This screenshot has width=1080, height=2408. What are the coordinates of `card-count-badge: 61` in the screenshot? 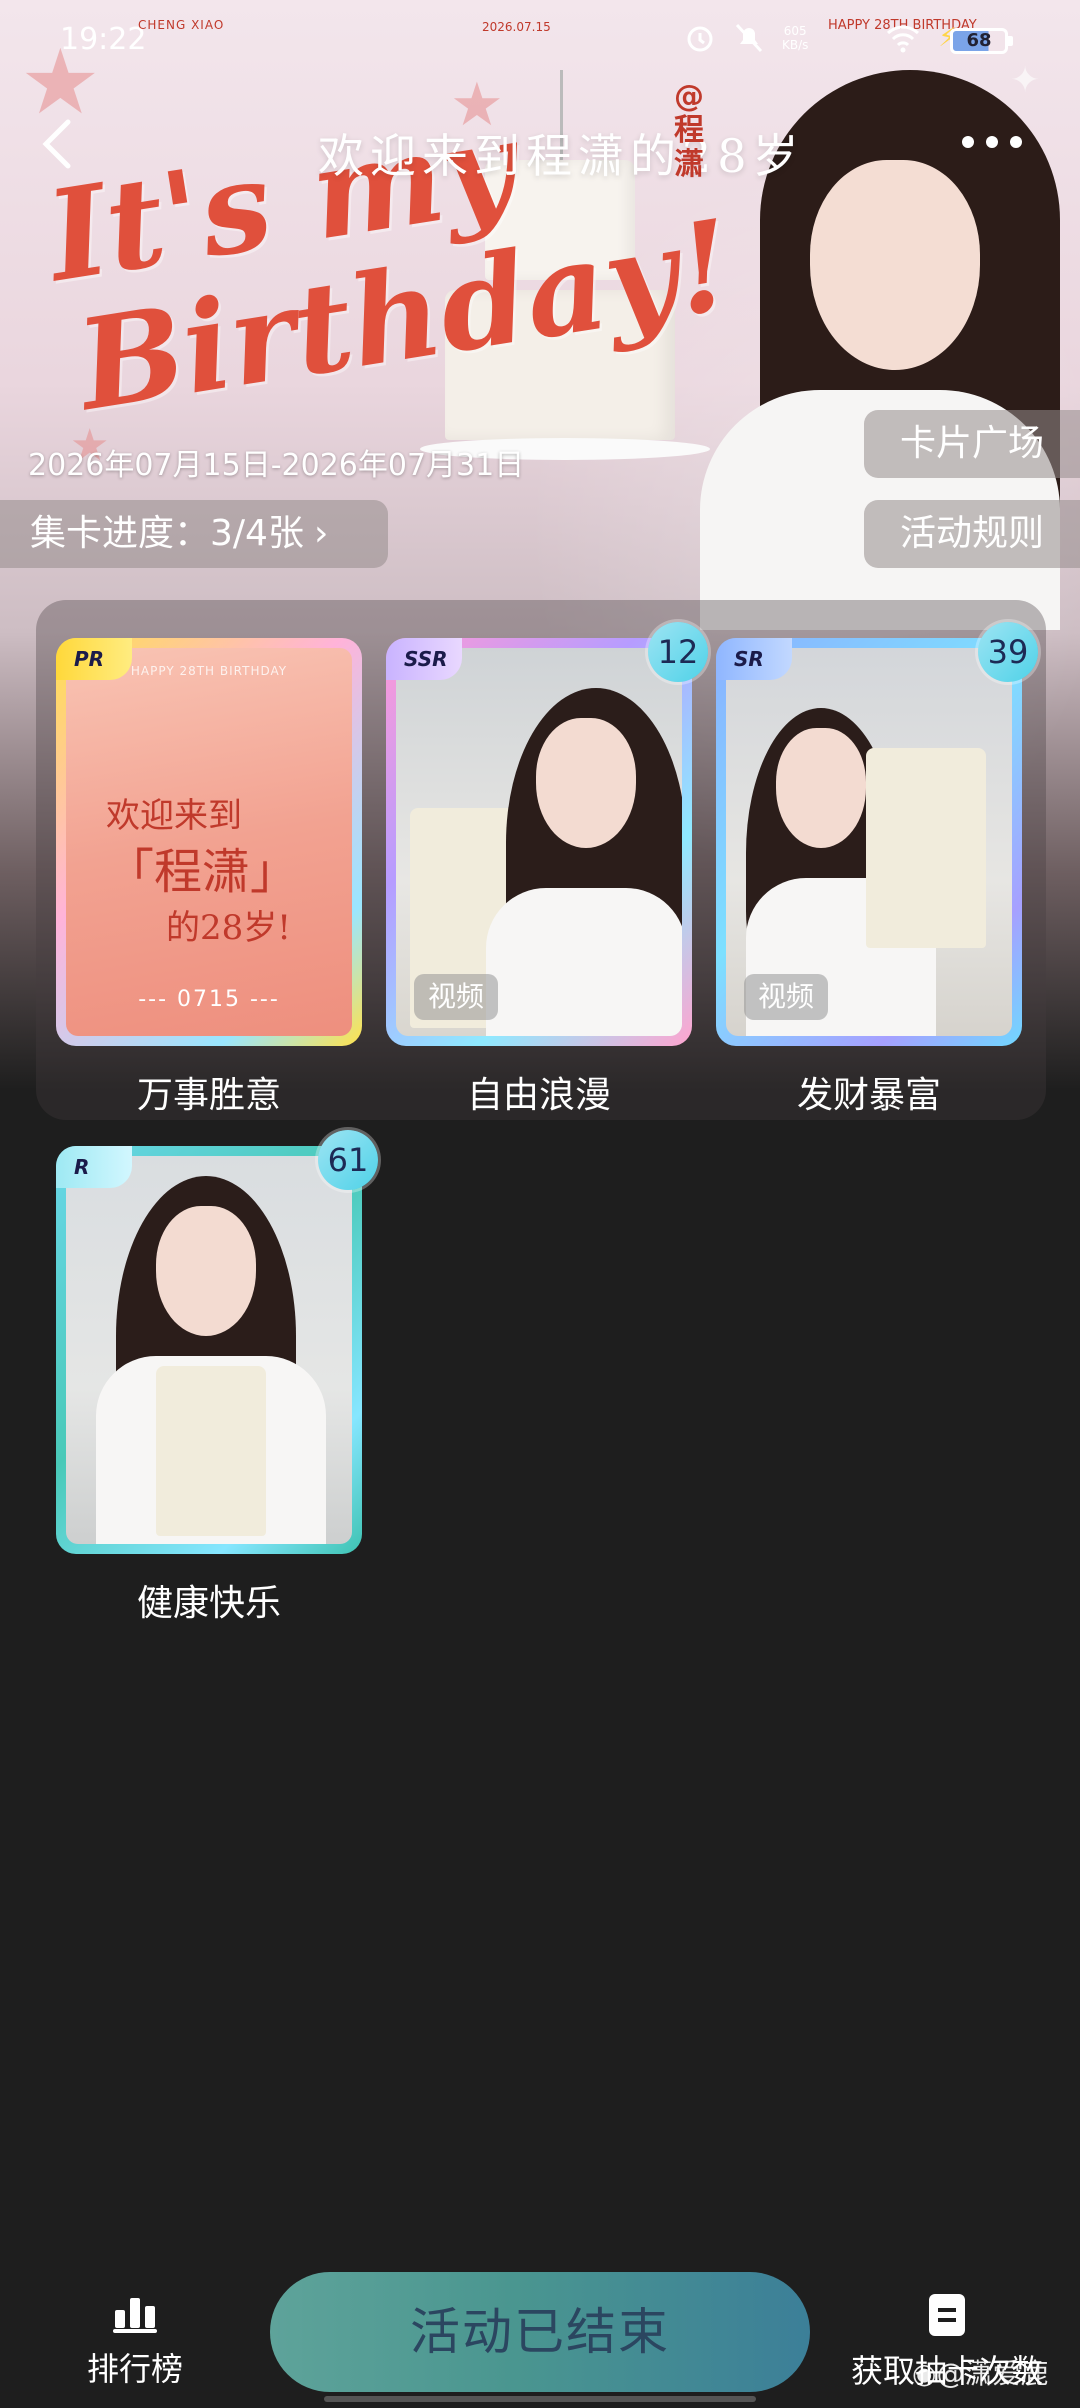 It's located at (348, 1160).